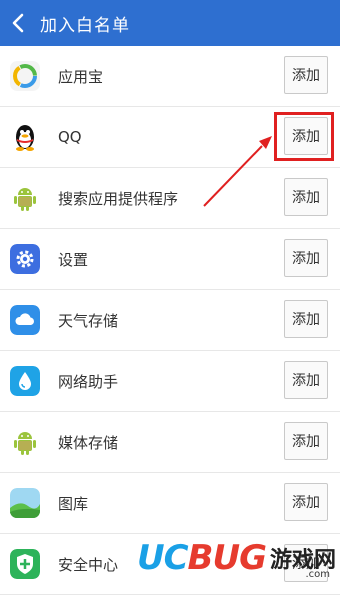  What do you see at coordinates (25, 320) in the screenshot?
I see `cloud-icon` at bounding box center [25, 320].